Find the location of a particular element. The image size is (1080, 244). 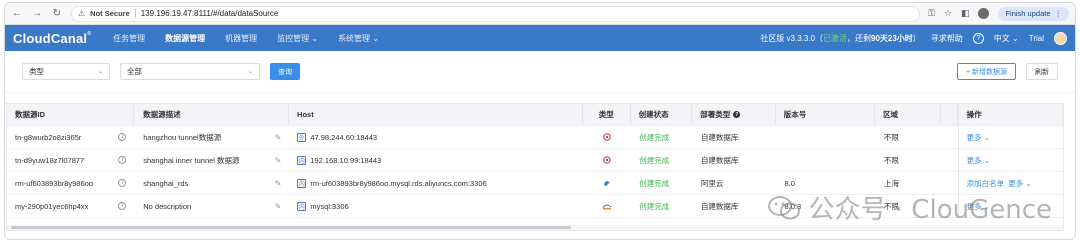

col-ops: 操作 is located at coordinates (1010, 114).